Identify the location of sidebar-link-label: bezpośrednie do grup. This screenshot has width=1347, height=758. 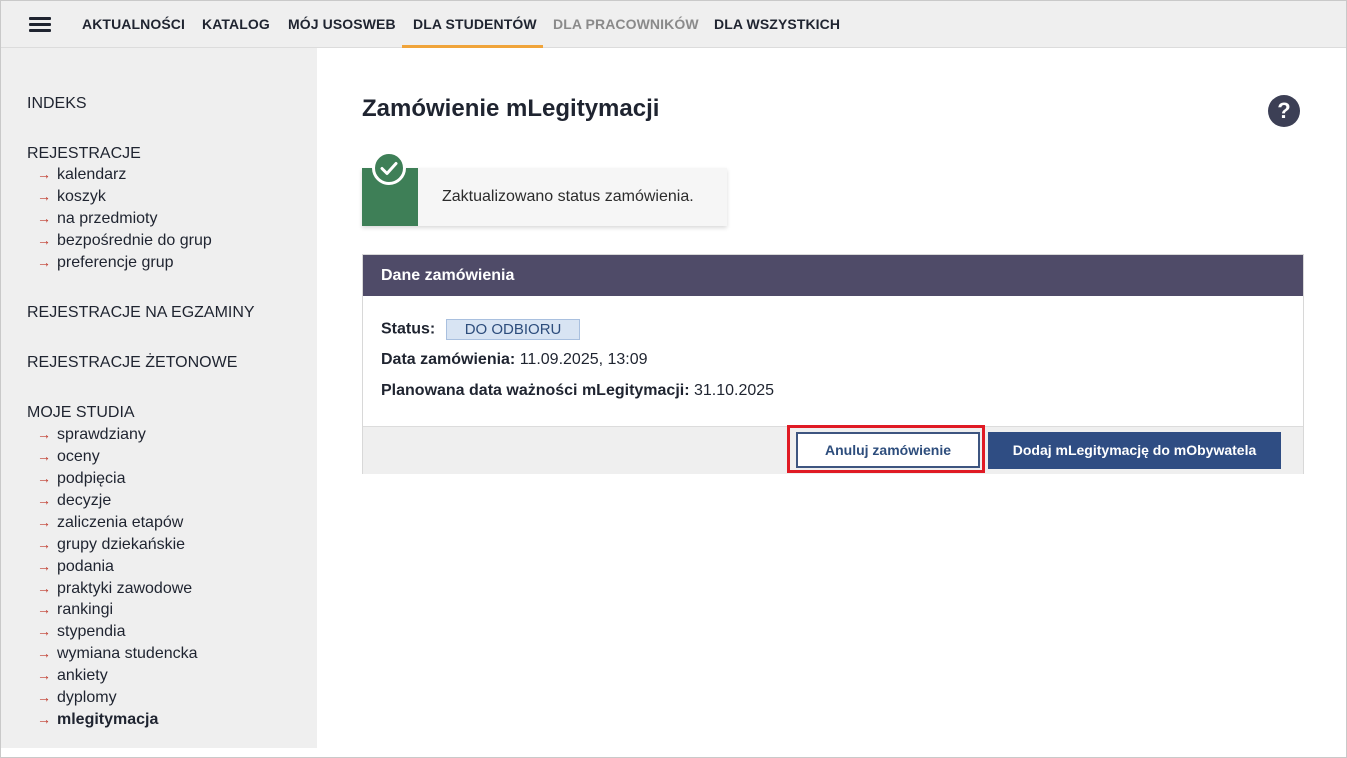
(134, 240).